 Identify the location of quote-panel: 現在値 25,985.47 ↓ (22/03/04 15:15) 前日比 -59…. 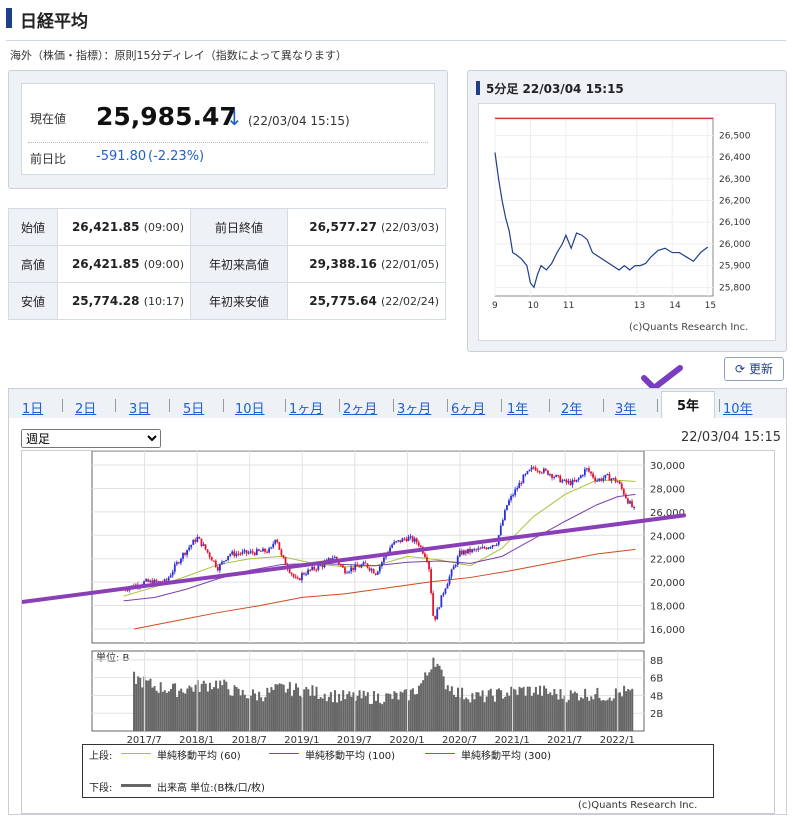
(228, 129).